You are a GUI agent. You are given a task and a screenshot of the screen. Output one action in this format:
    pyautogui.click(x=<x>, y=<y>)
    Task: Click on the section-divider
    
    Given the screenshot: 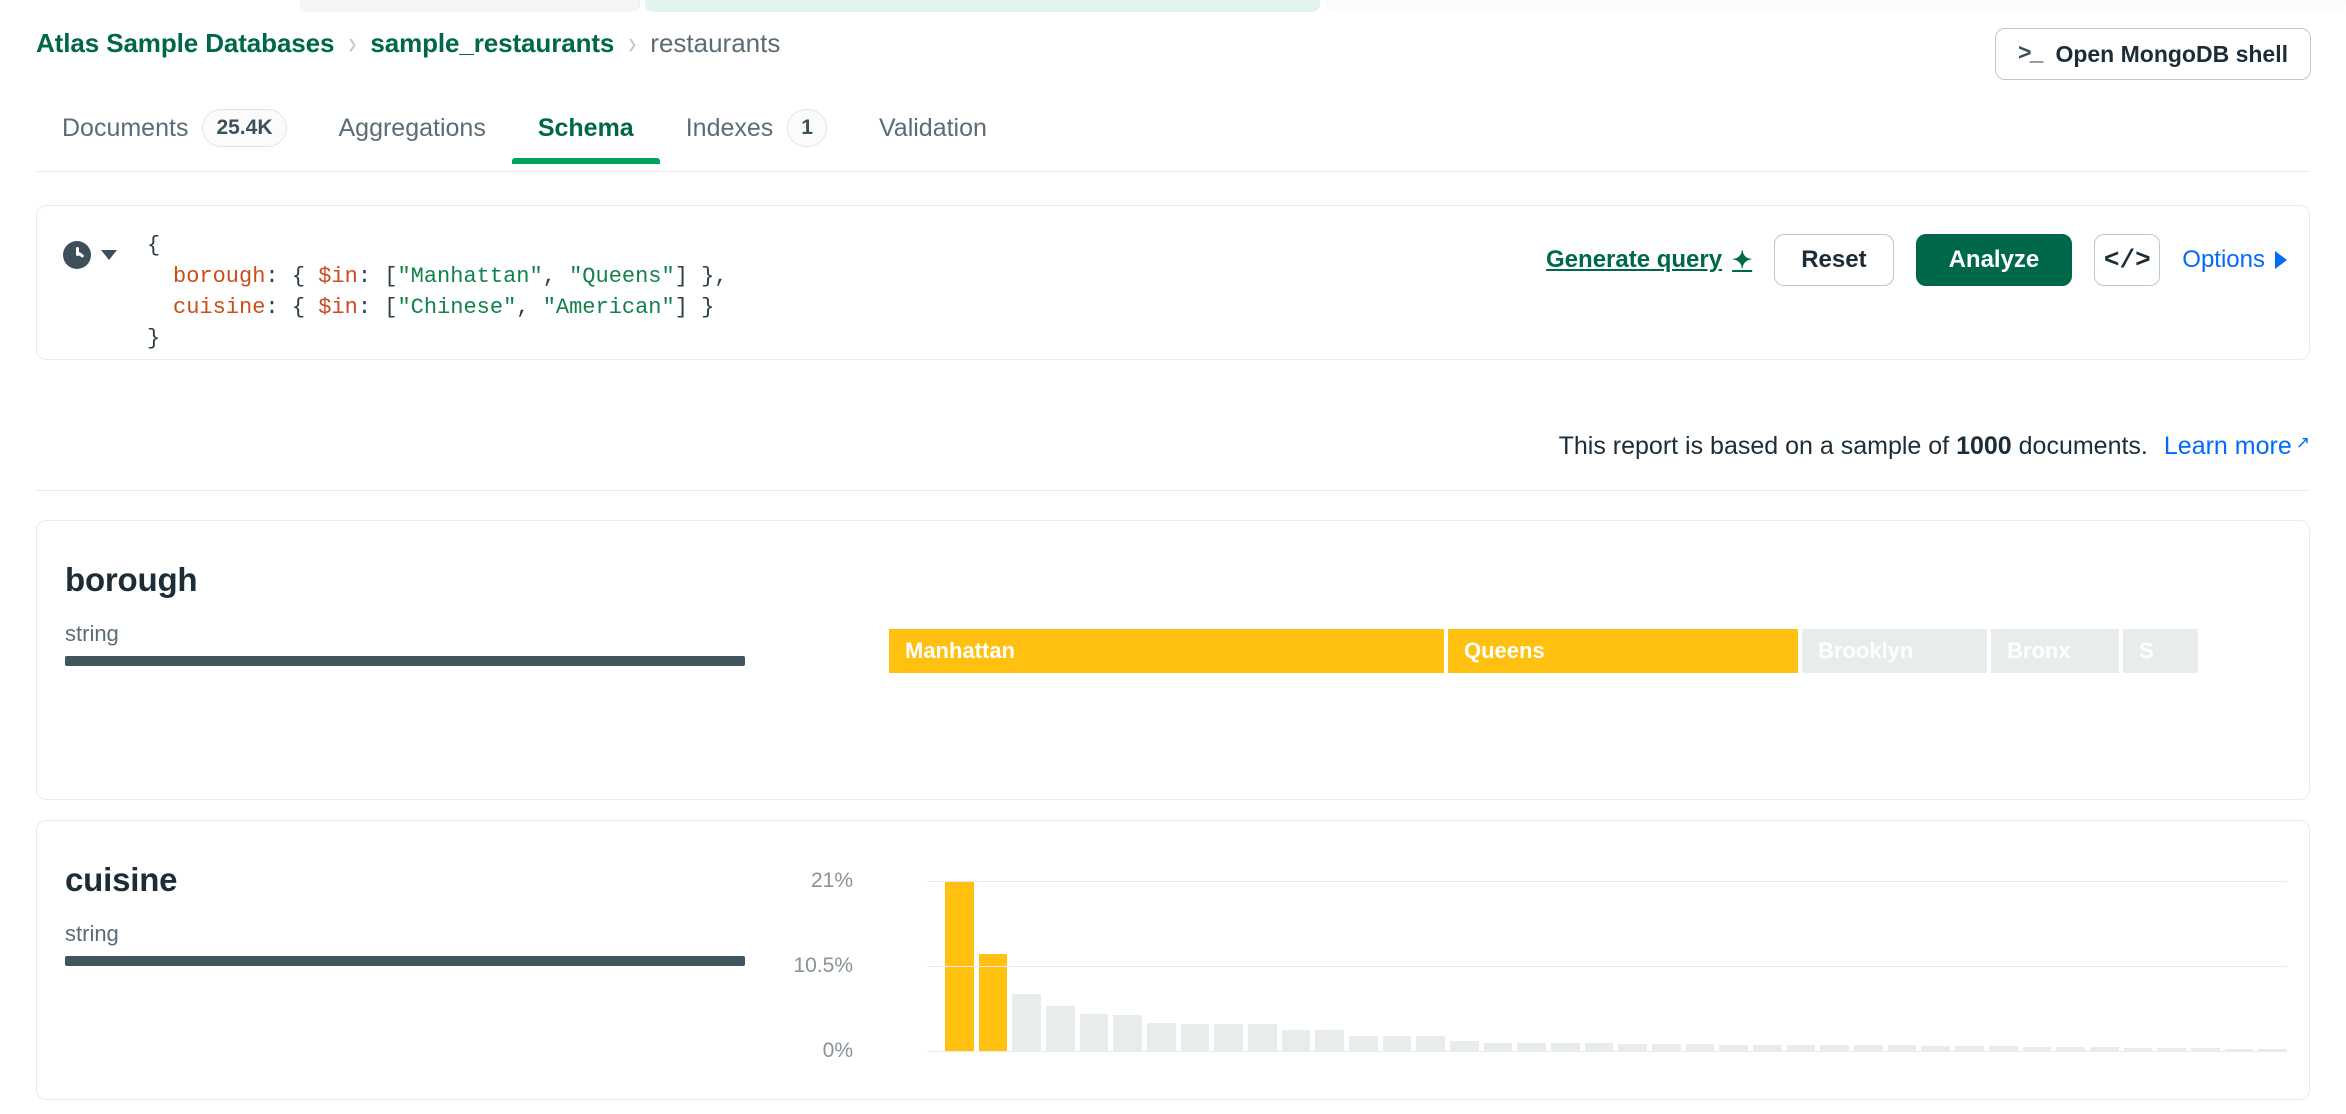 What is the action you would take?
    pyautogui.click(x=1173, y=490)
    